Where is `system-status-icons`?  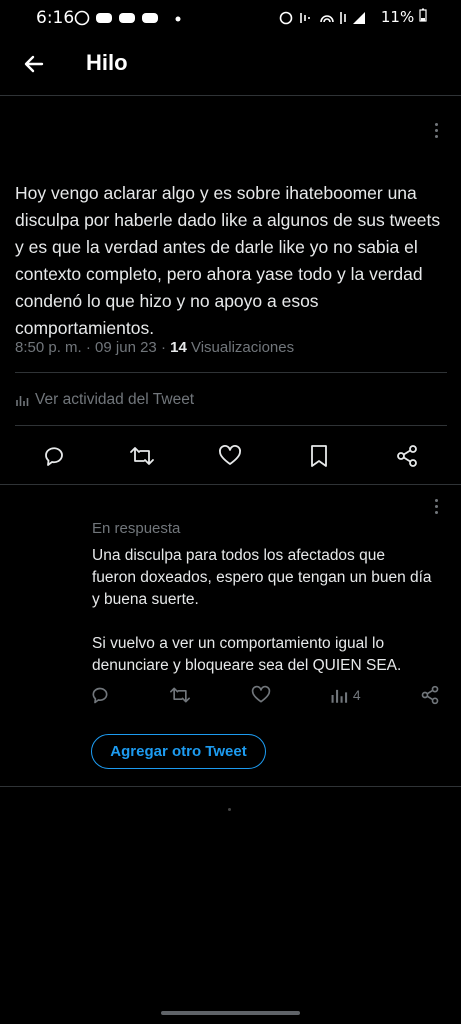 system-status-icons is located at coordinates (324, 19).